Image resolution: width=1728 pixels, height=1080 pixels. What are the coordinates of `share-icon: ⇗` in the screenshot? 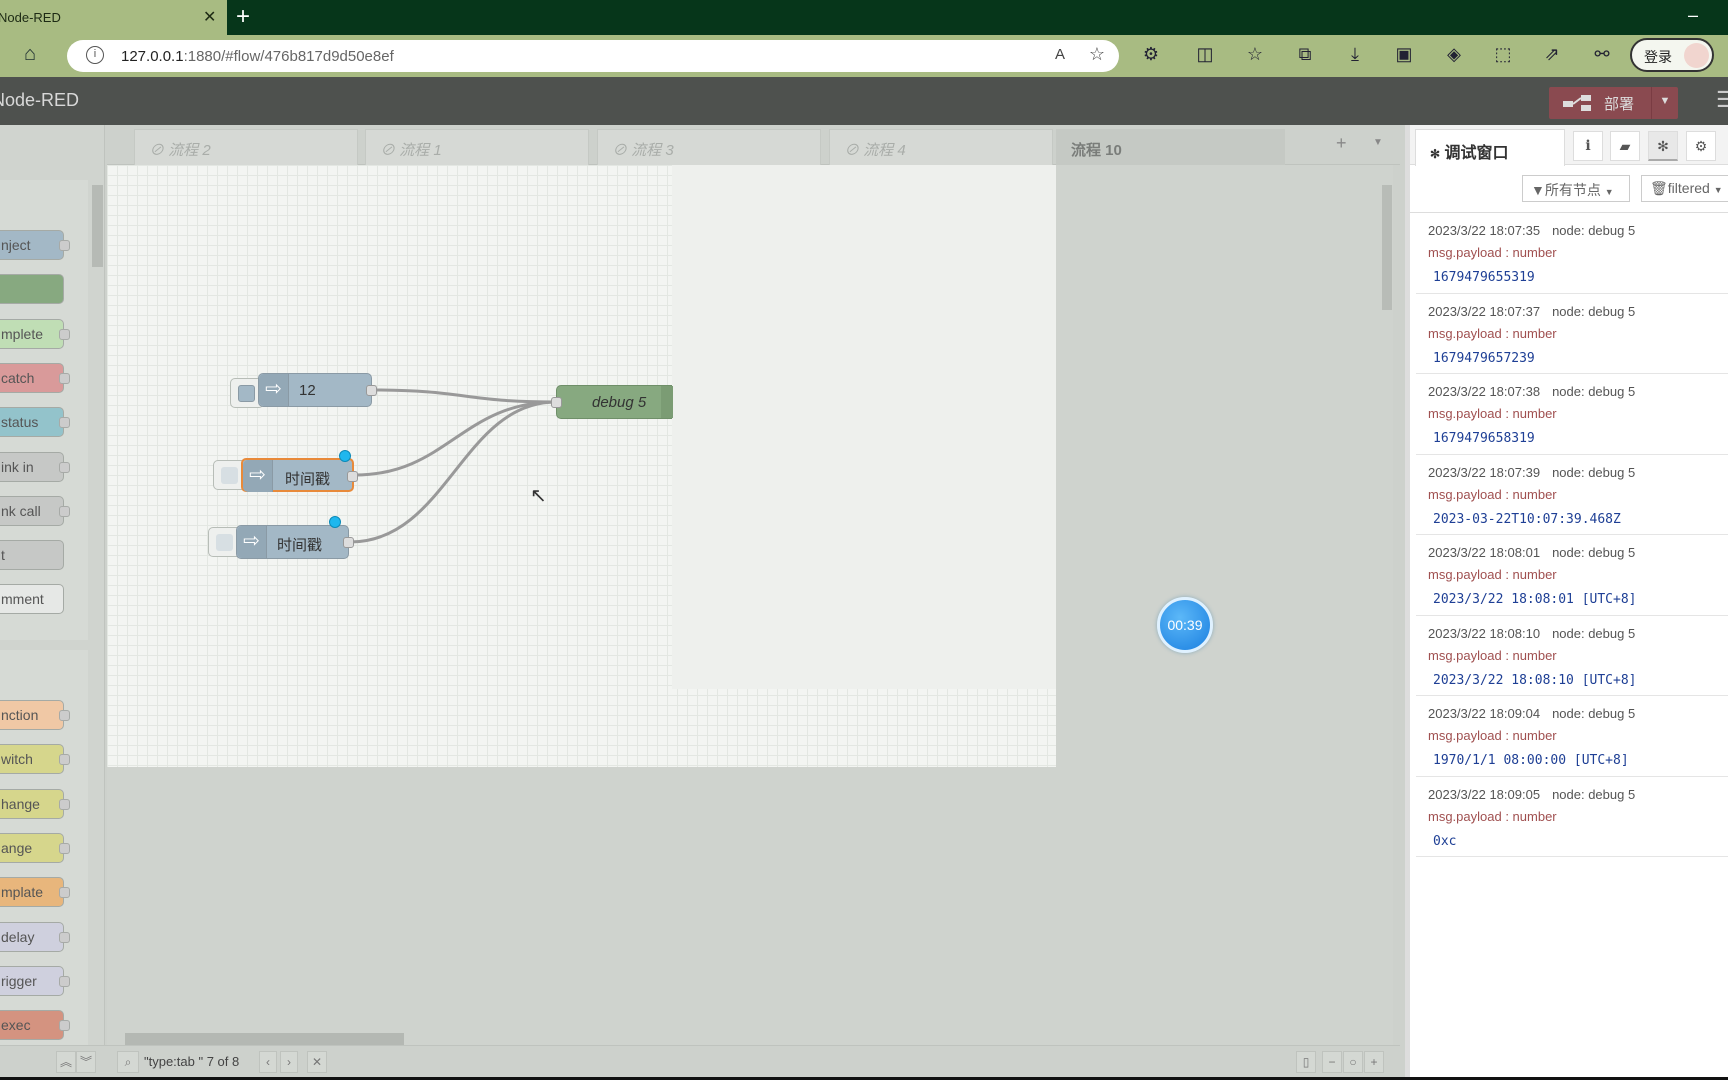 It's located at (1552, 54).